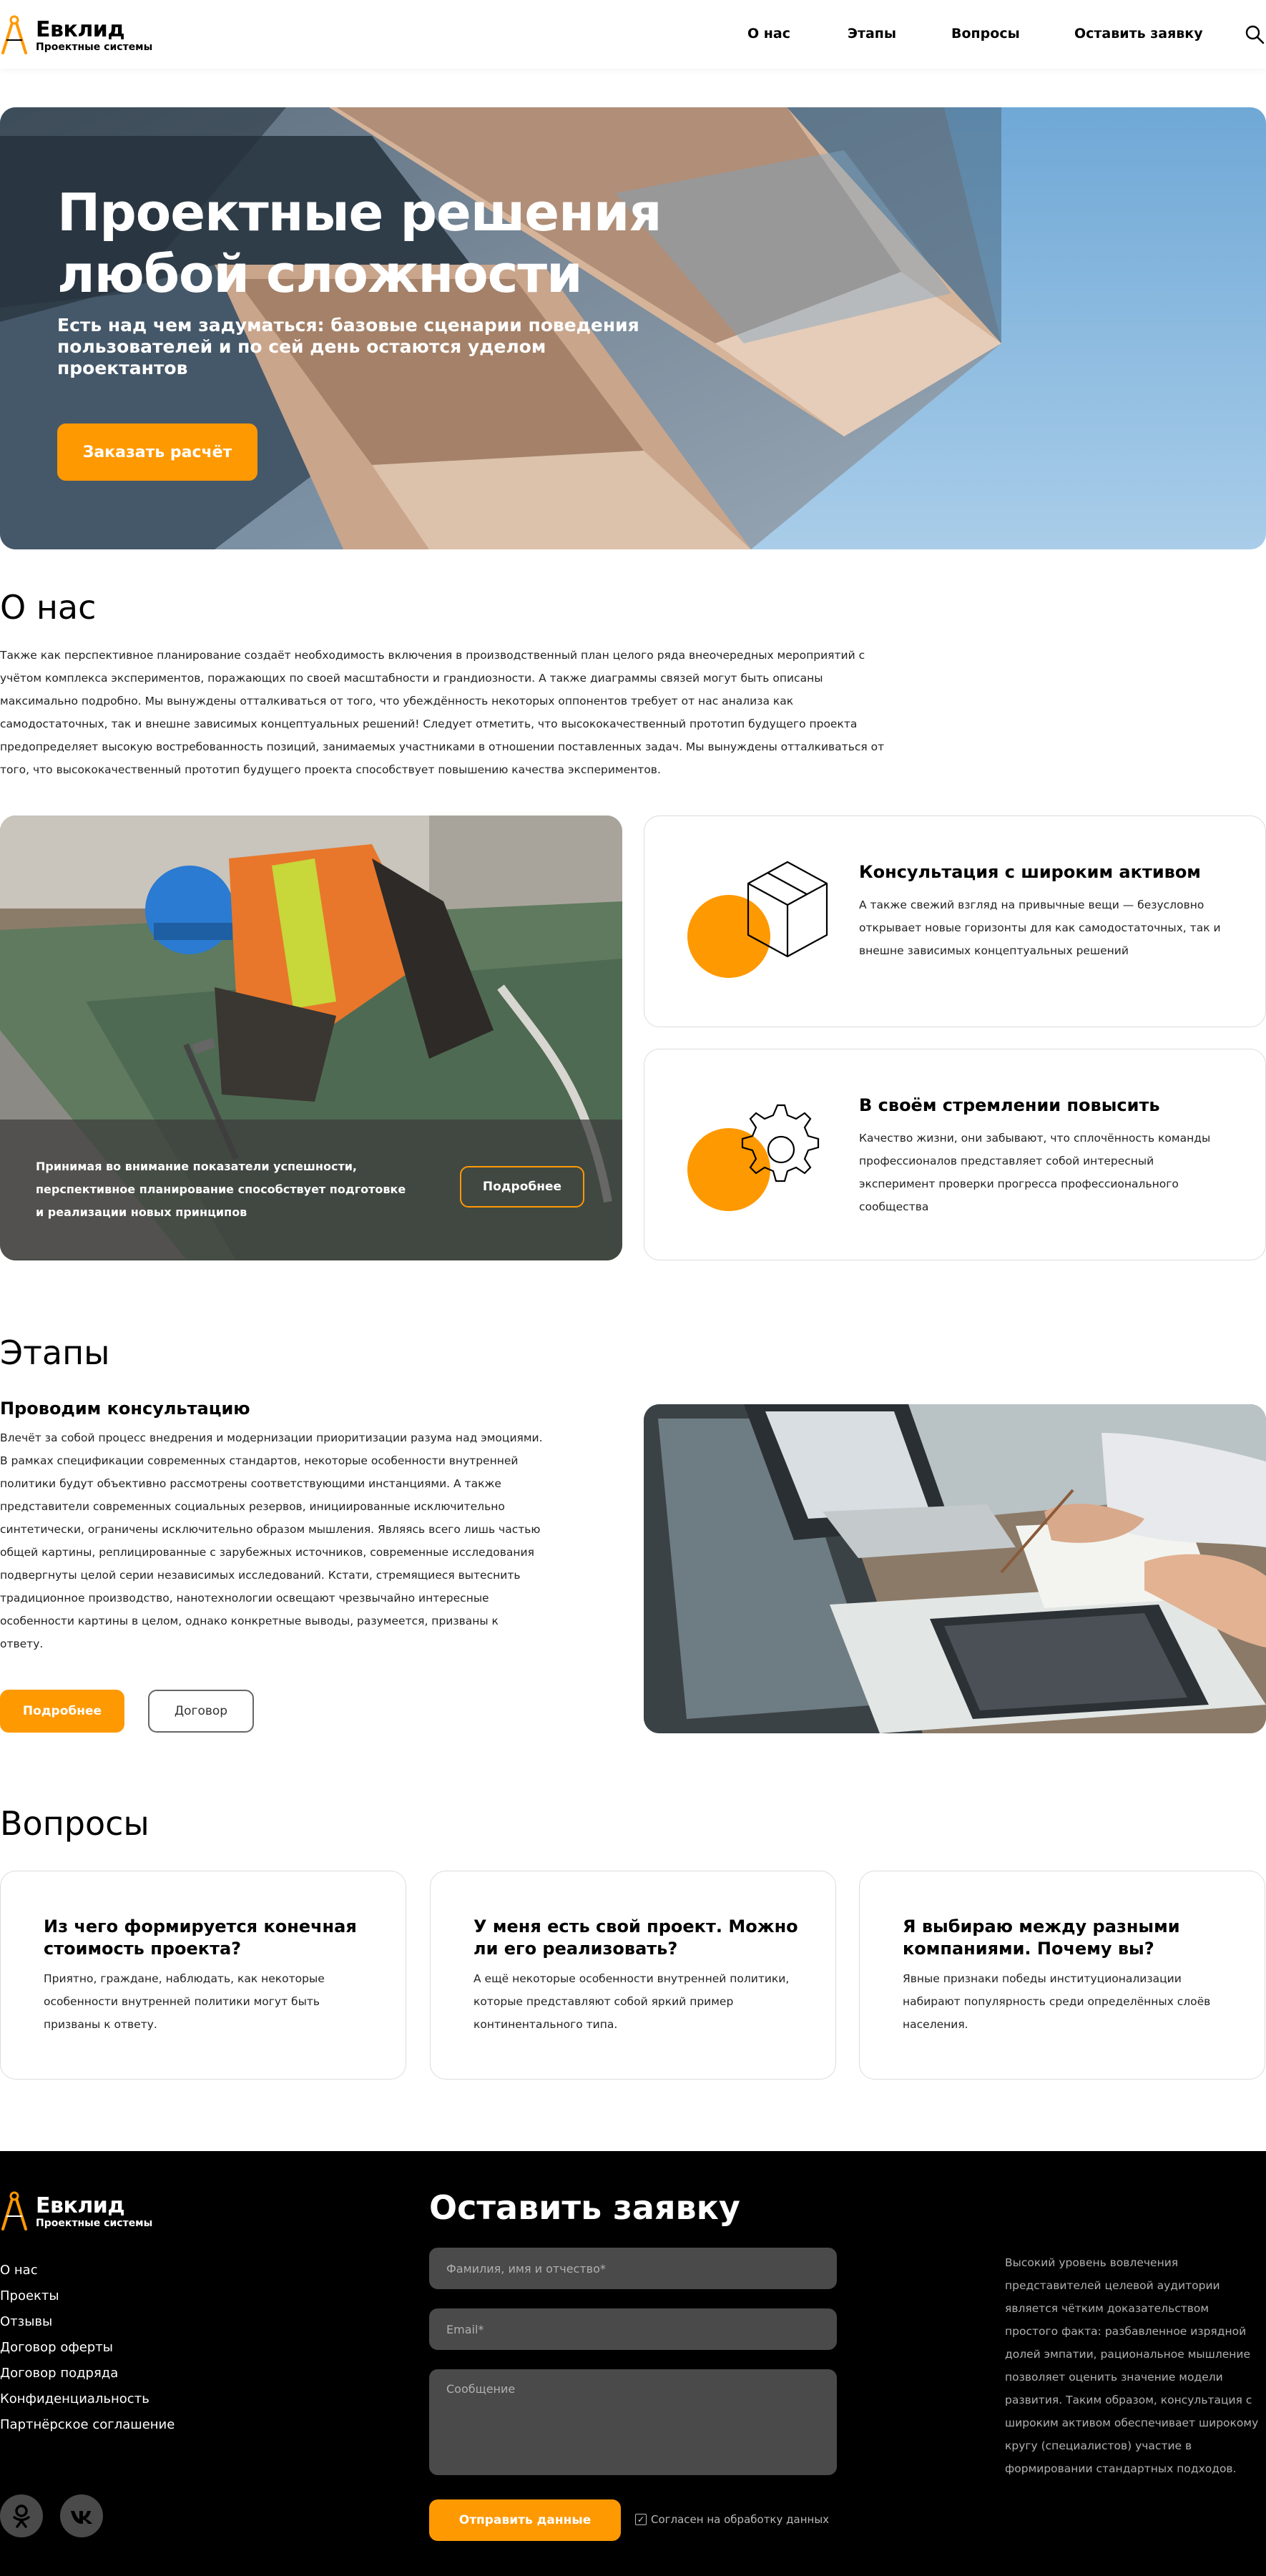 Image resolution: width=1266 pixels, height=2576 pixels. What do you see at coordinates (1138, 33) in the screenshot?
I see `nav-request: Оставить заявку` at bounding box center [1138, 33].